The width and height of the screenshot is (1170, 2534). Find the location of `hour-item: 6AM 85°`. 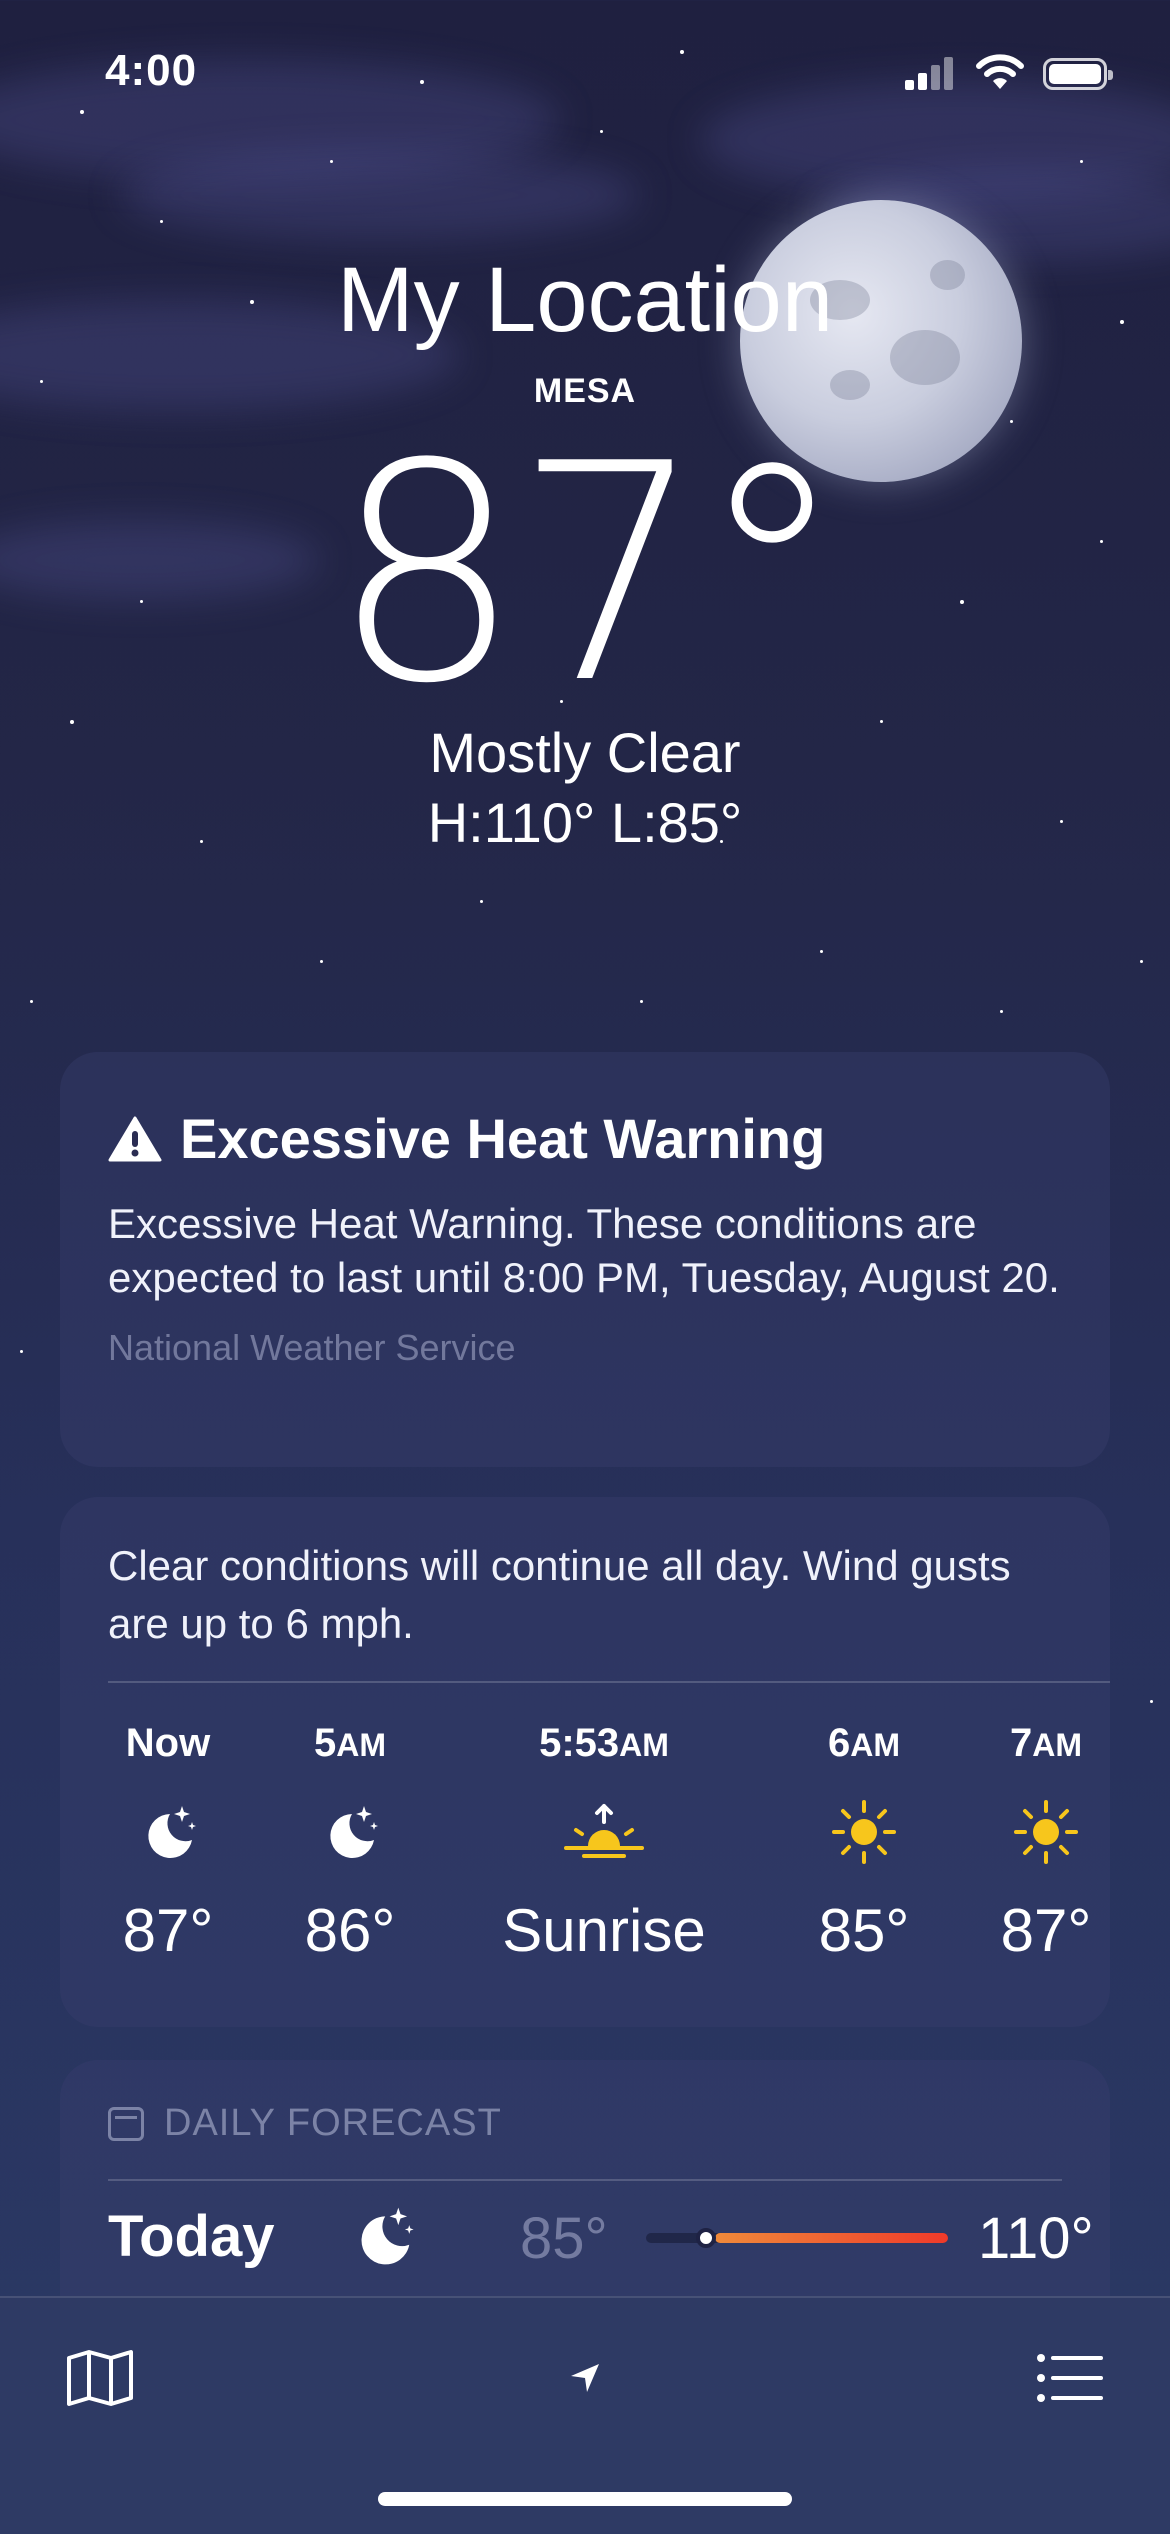

hour-item: 6AM 85° is located at coordinates (864, 1824).